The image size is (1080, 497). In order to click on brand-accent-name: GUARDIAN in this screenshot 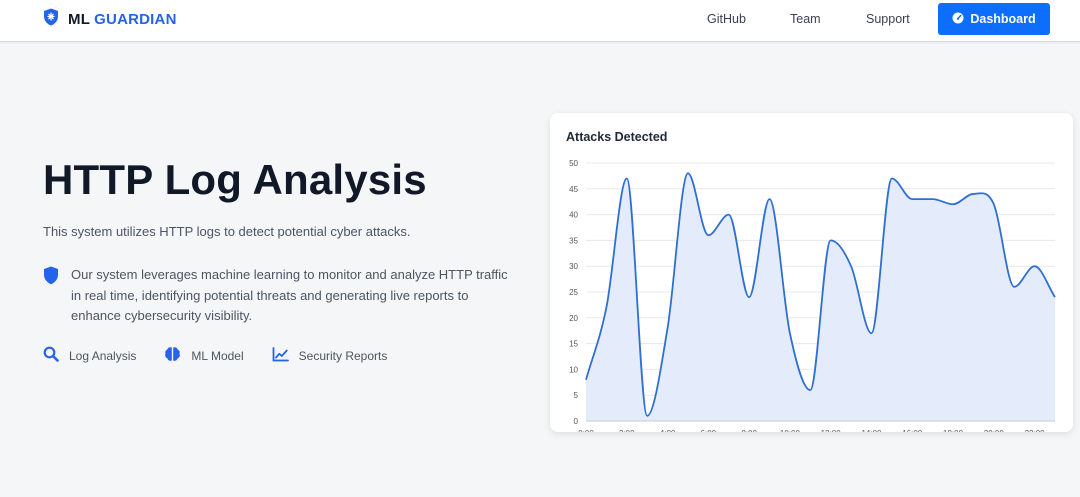, I will do `click(135, 19)`.